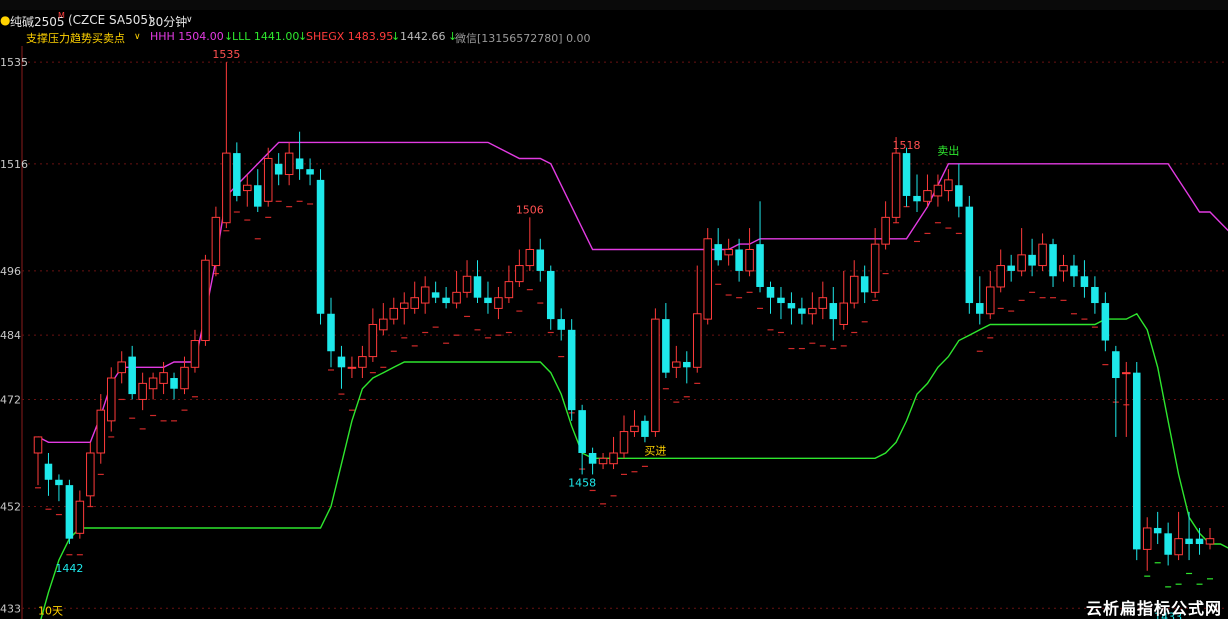 This screenshot has width=1228, height=619. I want to click on y-tick-label: 484, so click(10, 335).